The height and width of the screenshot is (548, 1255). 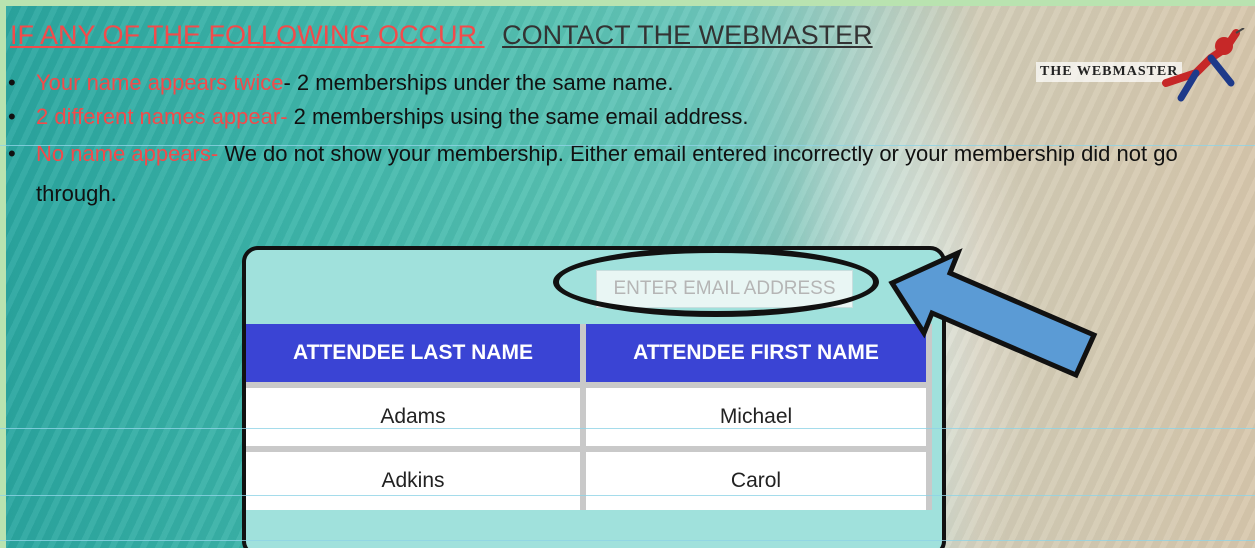 I want to click on table-row: Adams Michael, so click(x=589, y=417).